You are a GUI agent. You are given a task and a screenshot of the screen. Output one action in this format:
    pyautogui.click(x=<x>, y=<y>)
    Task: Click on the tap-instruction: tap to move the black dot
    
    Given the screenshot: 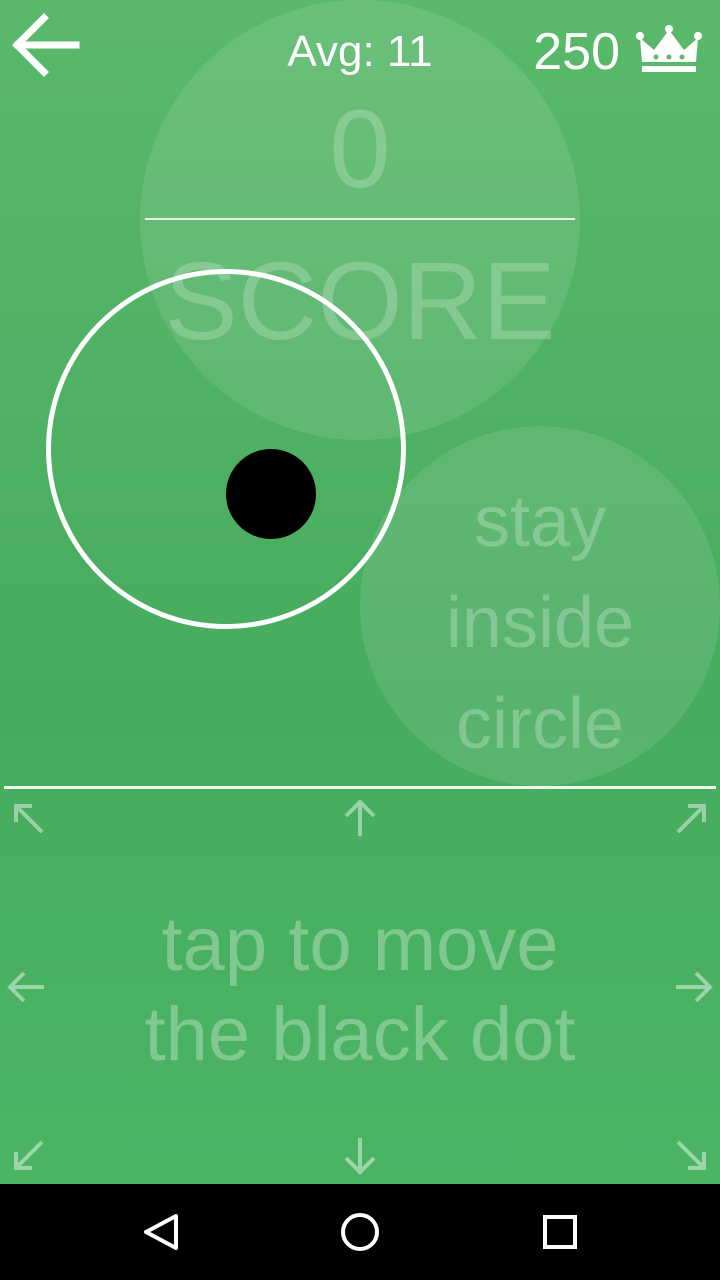 What is the action you would take?
    pyautogui.click(x=360, y=990)
    